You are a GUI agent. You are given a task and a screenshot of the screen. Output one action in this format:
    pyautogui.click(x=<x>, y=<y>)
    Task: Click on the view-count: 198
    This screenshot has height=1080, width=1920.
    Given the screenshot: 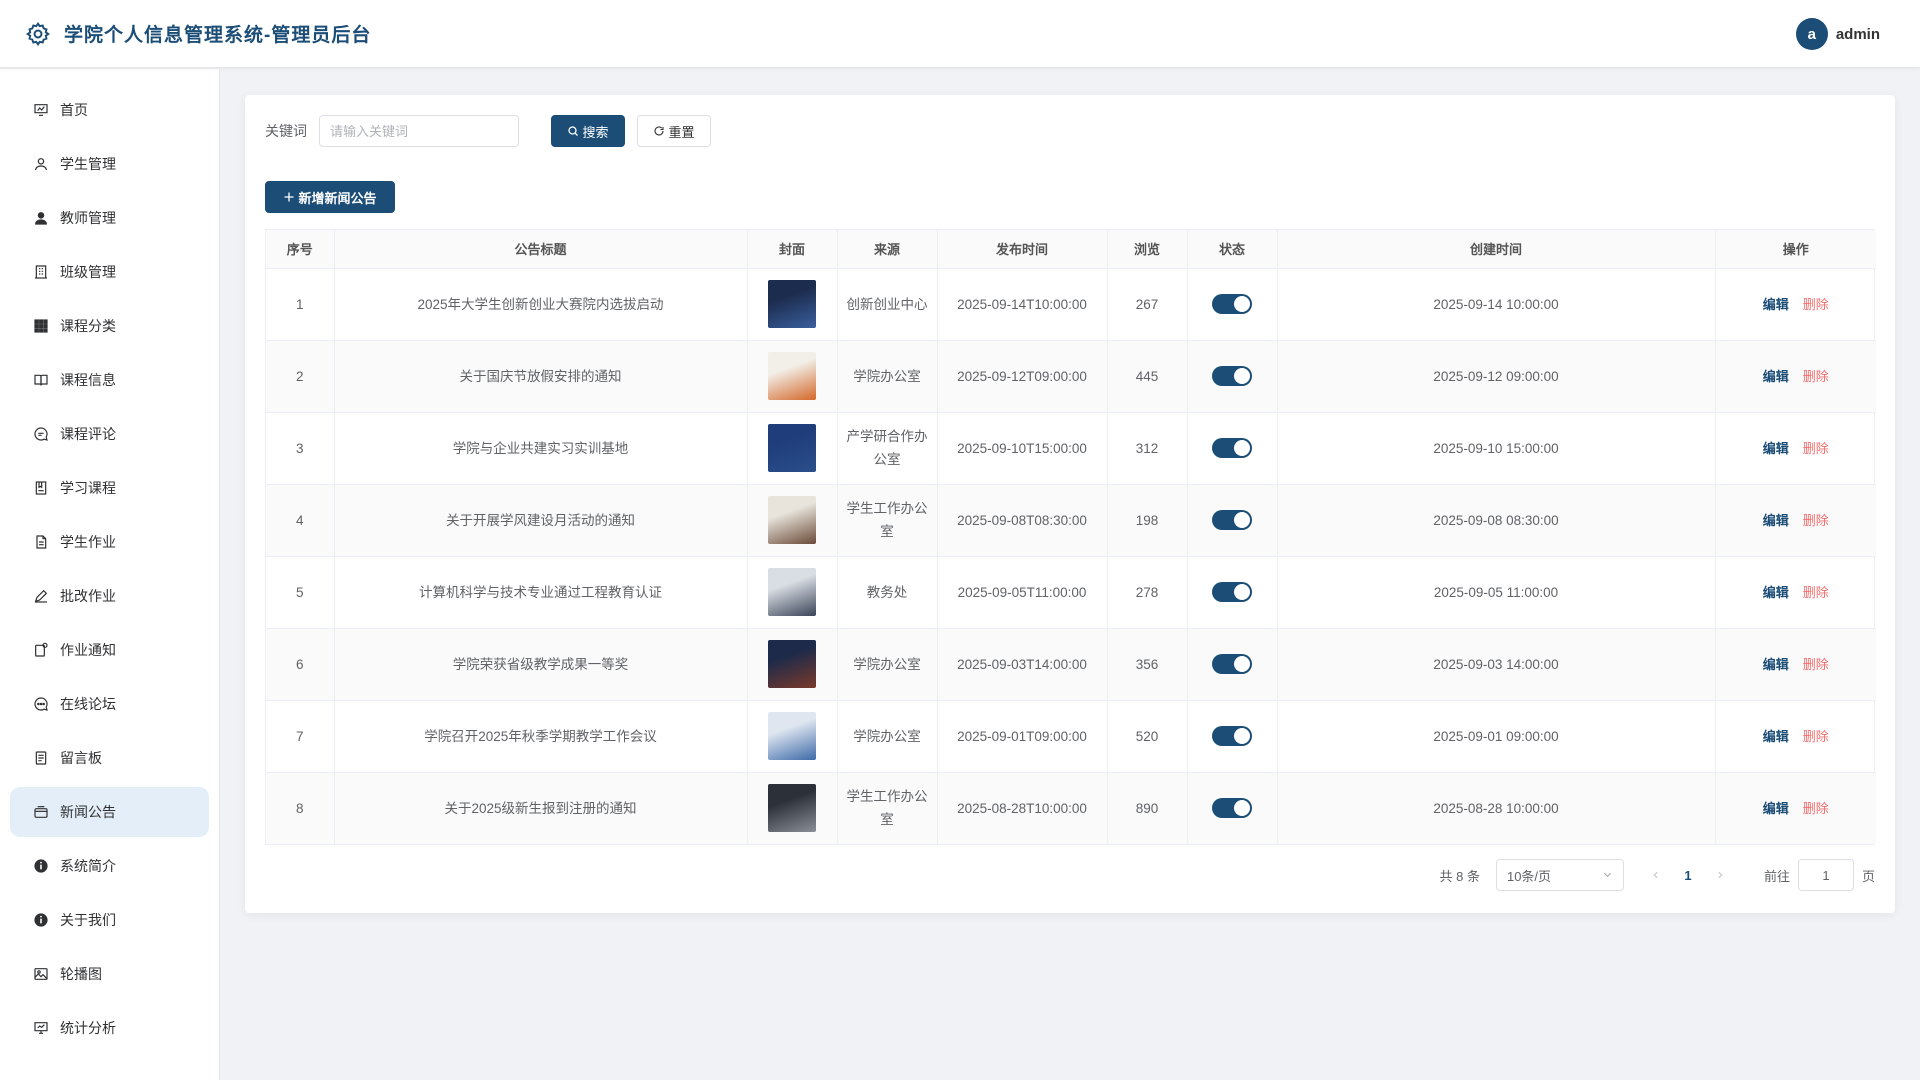 What is the action you would take?
    pyautogui.click(x=1147, y=520)
    